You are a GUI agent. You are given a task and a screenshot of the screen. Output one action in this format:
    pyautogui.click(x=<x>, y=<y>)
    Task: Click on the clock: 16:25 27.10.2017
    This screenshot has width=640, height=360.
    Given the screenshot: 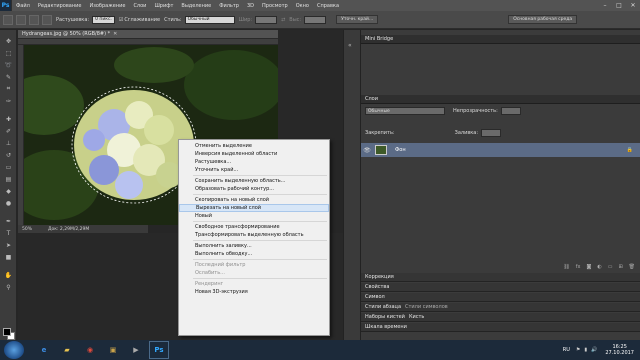 What is the action you would take?
    pyautogui.click(x=619, y=350)
    